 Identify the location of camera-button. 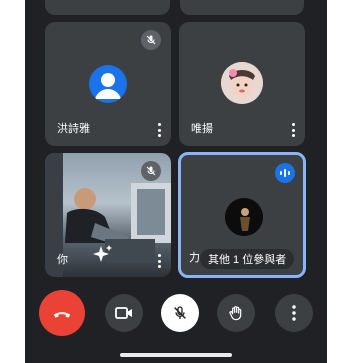
(124, 313).